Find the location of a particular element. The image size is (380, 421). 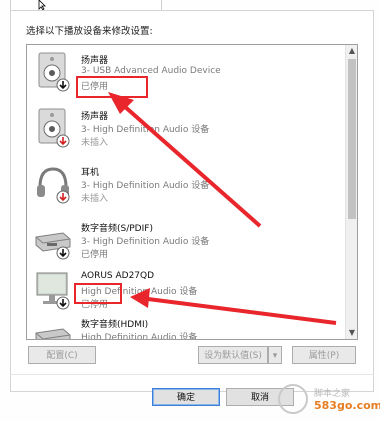

configure-button: 配置(C) is located at coordinates (62, 355).